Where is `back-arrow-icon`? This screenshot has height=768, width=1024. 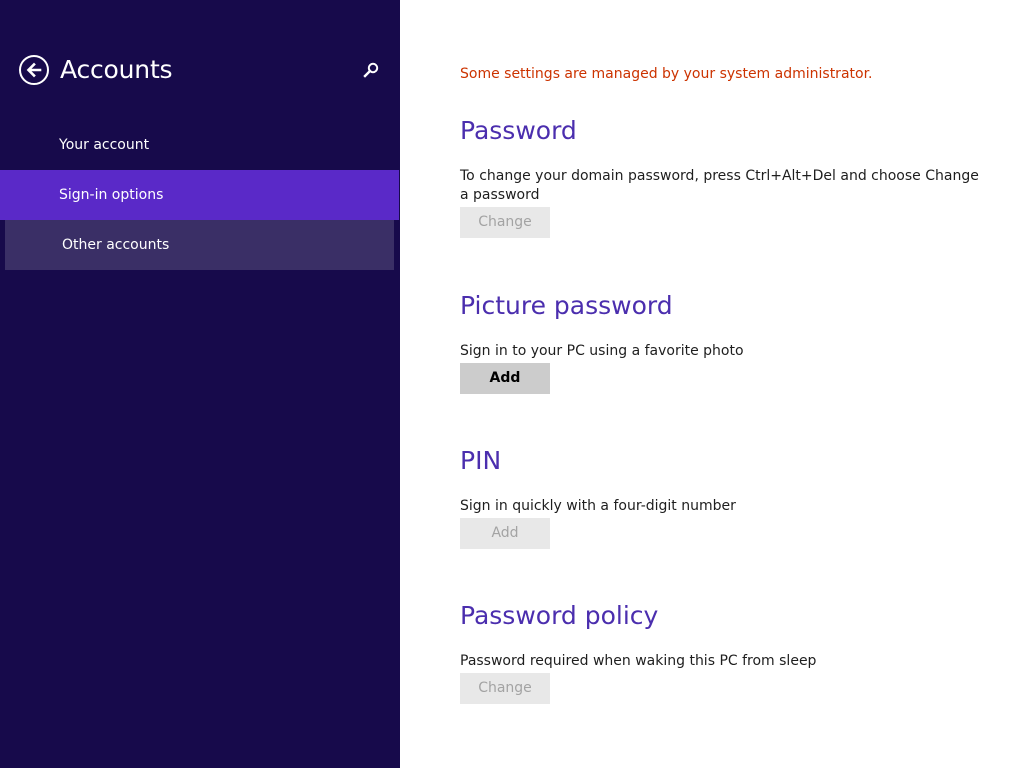
back-arrow-icon is located at coordinates (34, 70).